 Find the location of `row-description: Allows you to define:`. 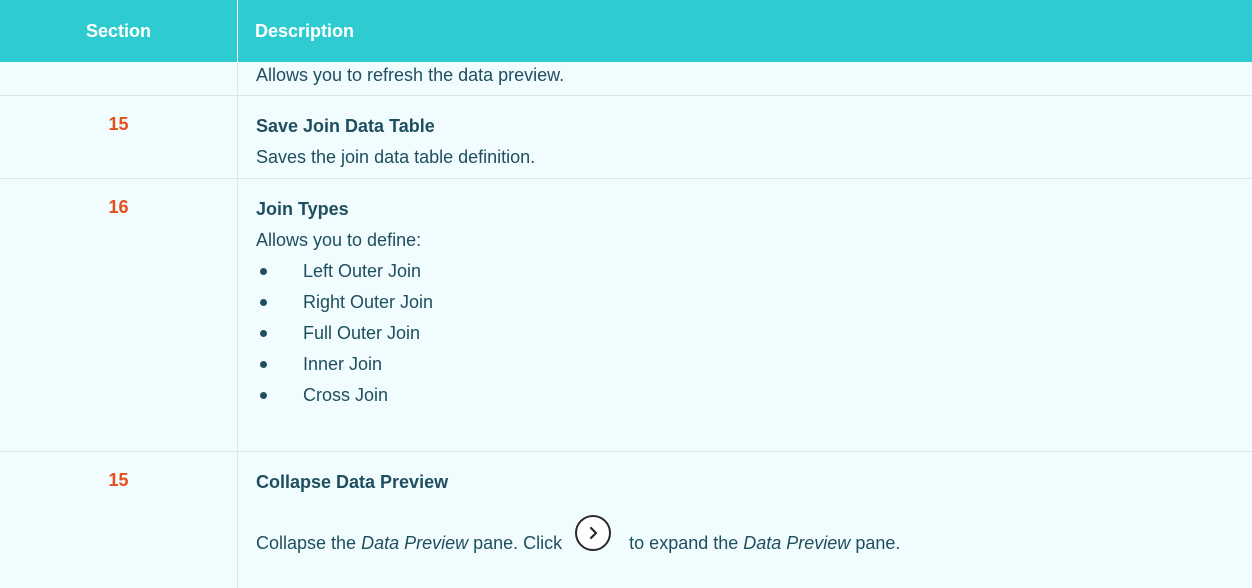

row-description: Allows you to define: is located at coordinates (339, 240).